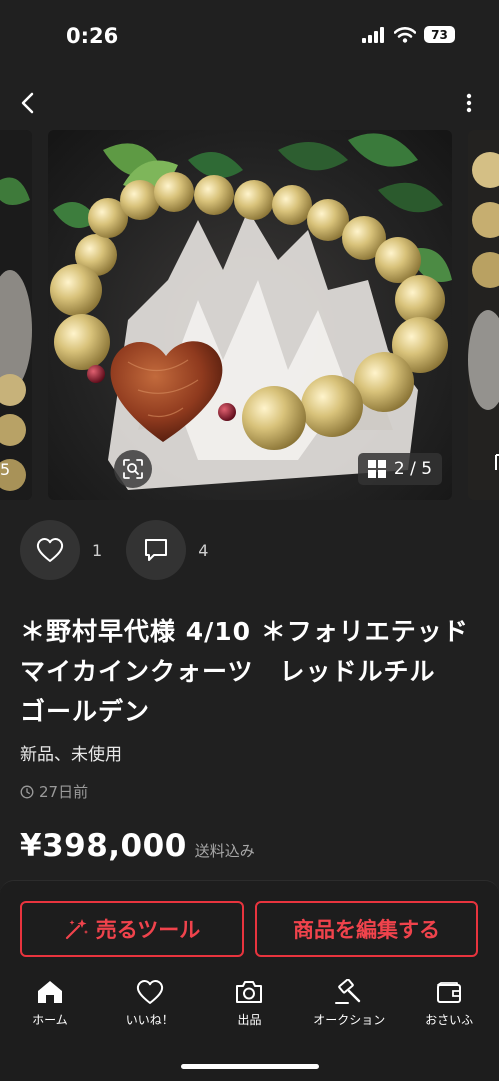  I want to click on tab-listing: 出品, so click(250, 1009).